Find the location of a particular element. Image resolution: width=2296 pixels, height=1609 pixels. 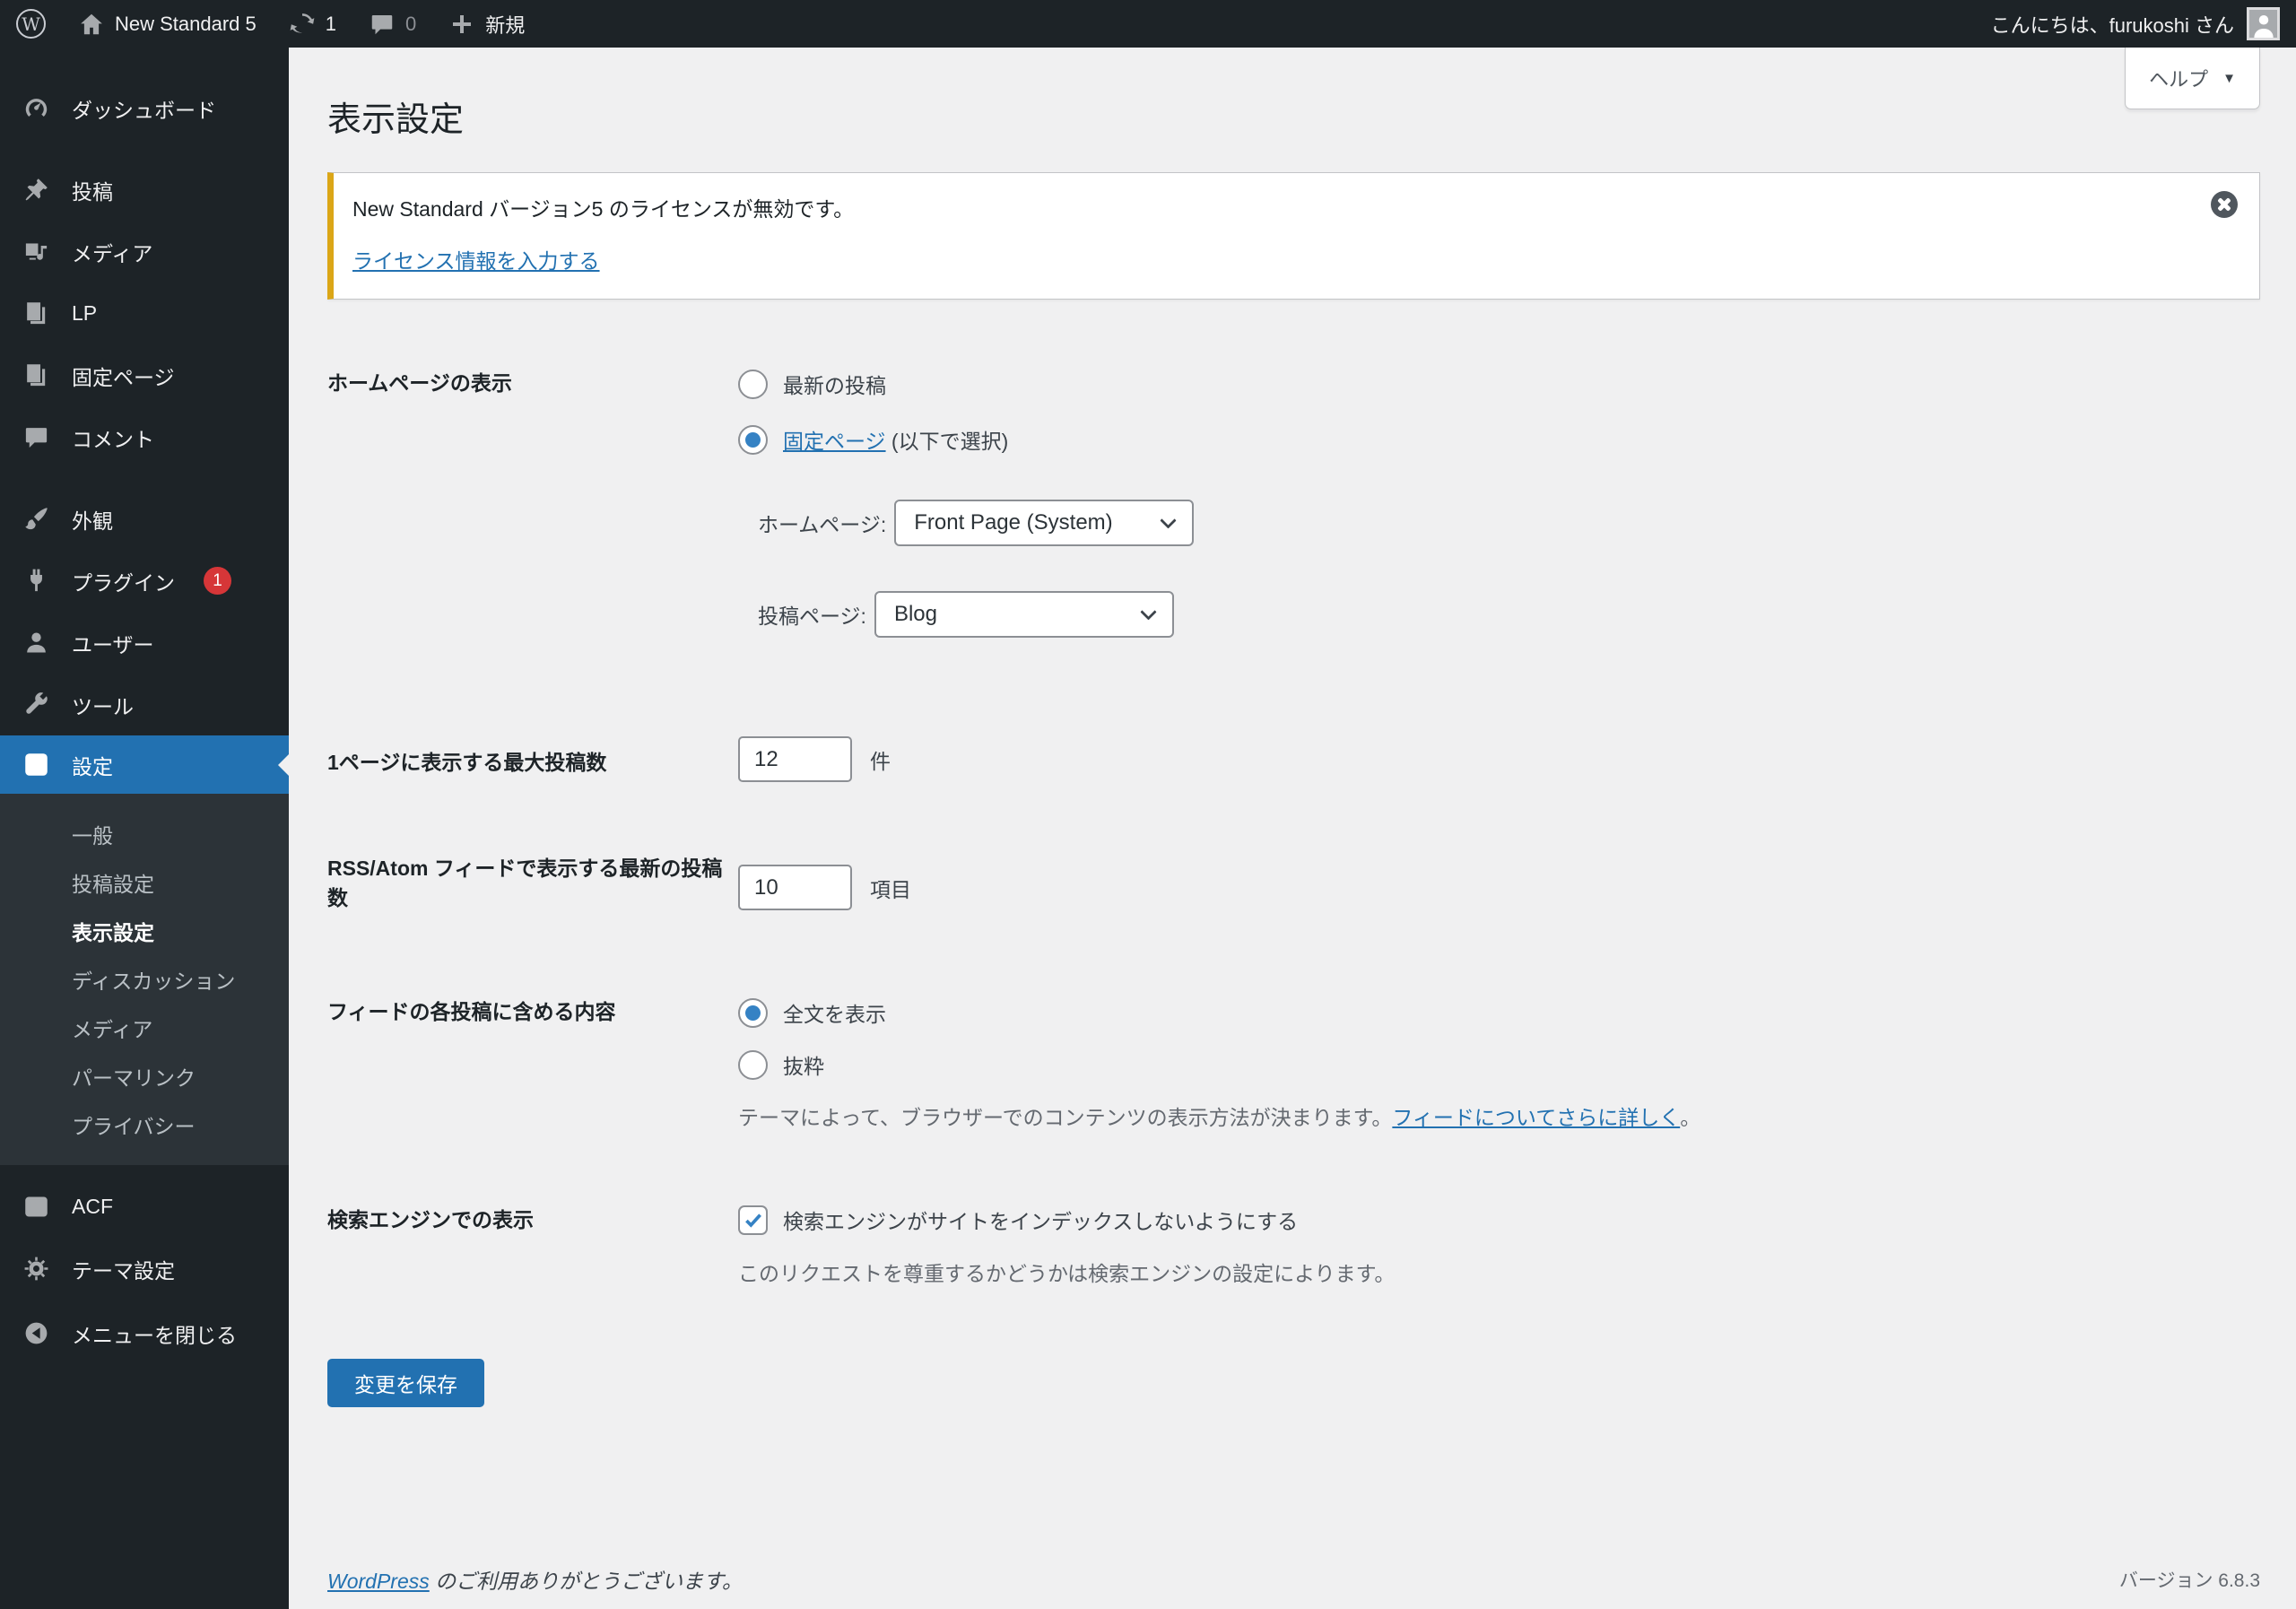

site-name-label: New Standard 5 is located at coordinates (186, 23).